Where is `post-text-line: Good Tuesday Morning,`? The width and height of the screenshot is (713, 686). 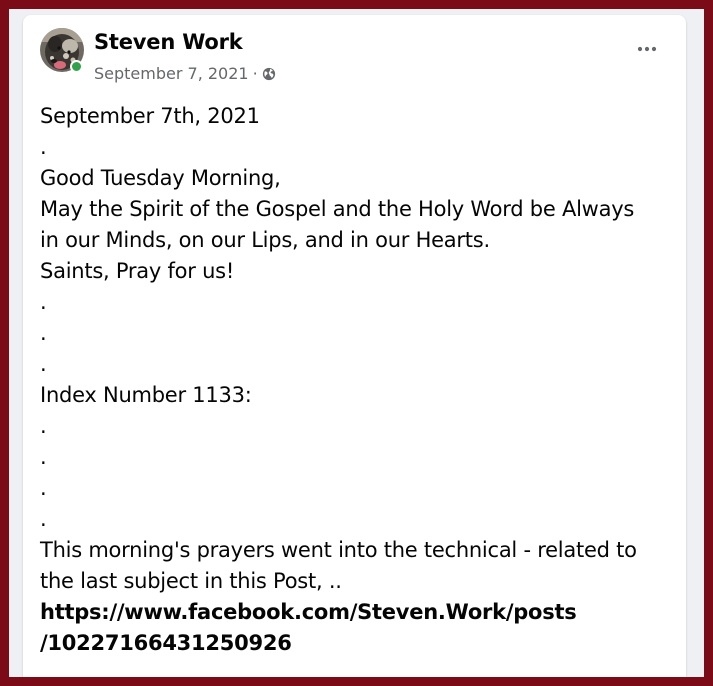 post-text-line: Good Tuesday Morning, is located at coordinates (160, 178).